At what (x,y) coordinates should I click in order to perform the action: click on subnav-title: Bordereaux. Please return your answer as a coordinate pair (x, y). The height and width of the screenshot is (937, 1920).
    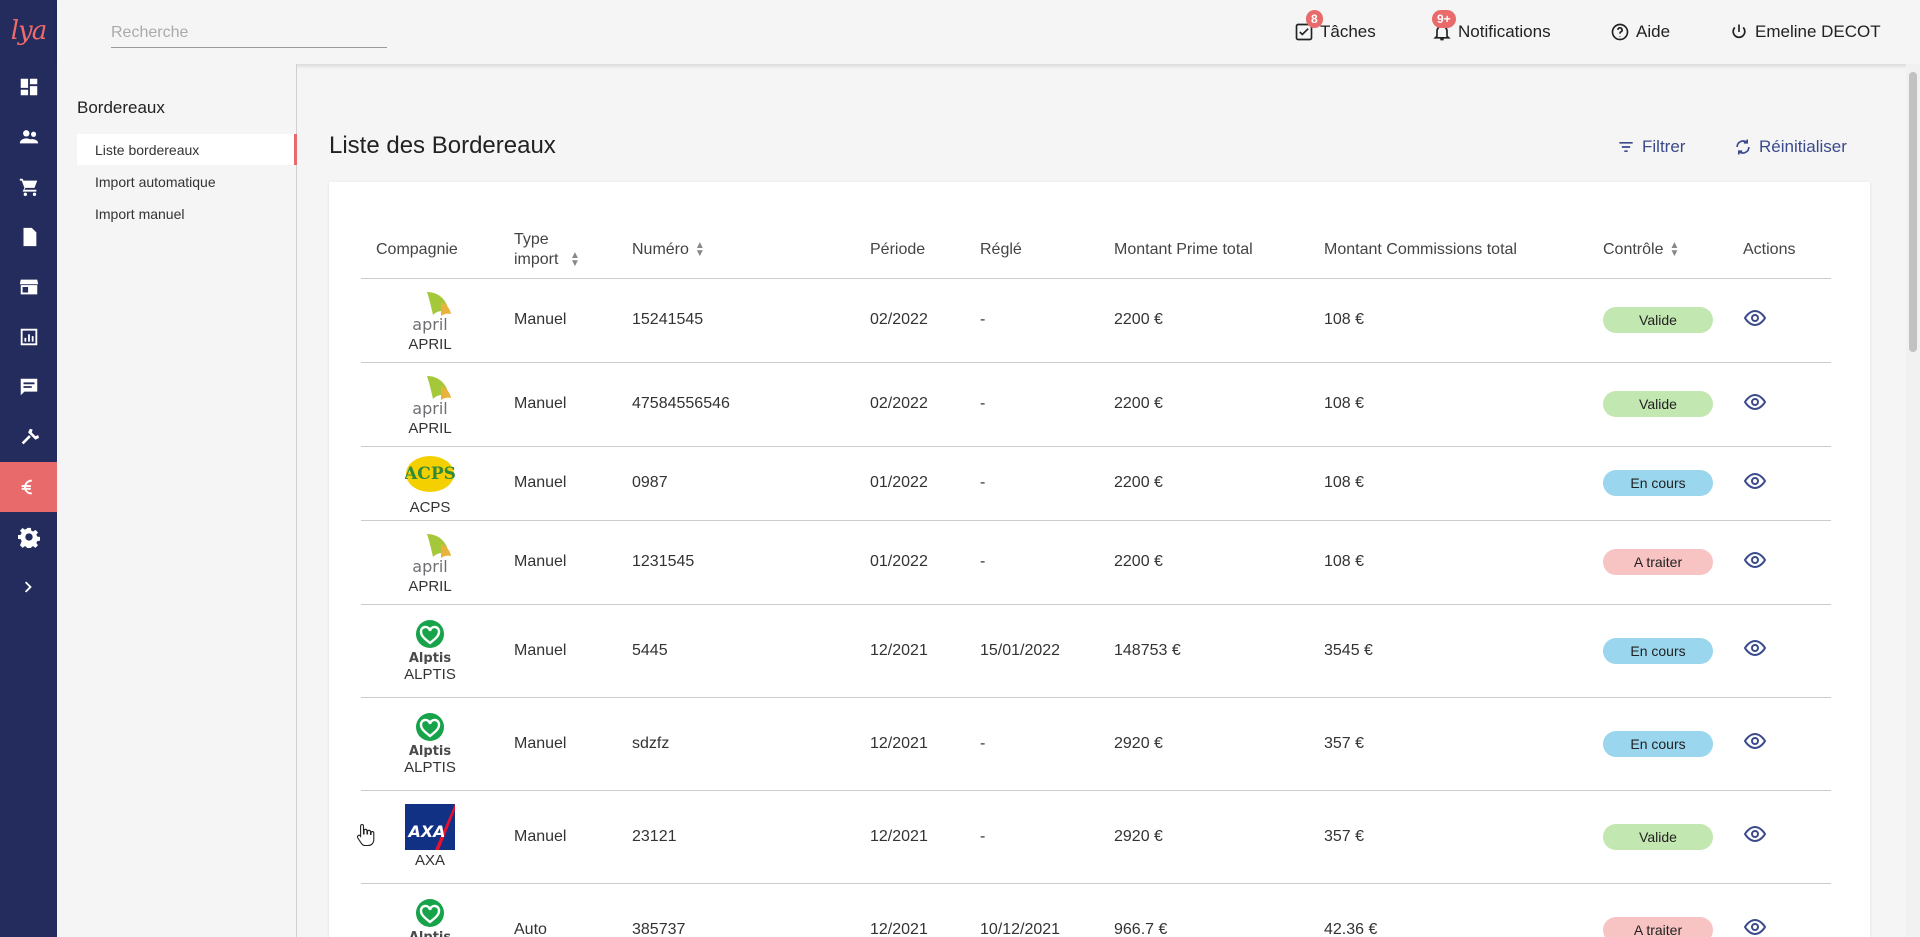
    Looking at the image, I should click on (121, 107).